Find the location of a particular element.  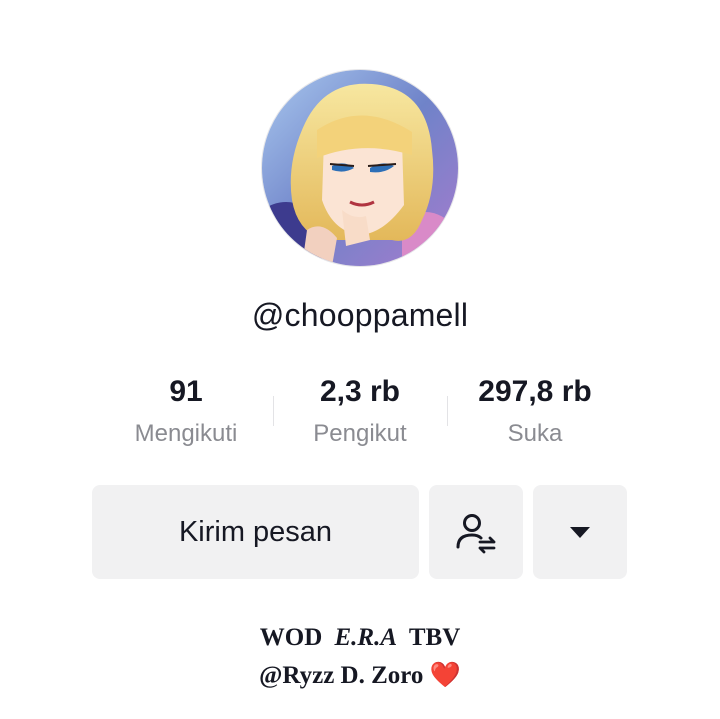

profile-avatar is located at coordinates (360, 168).